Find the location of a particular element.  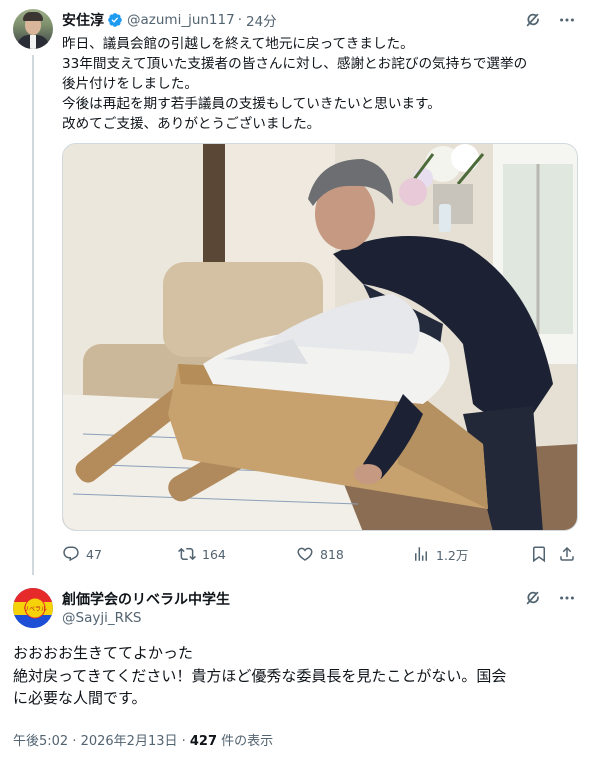

thread-connector-line is located at coordinates (33, 315).